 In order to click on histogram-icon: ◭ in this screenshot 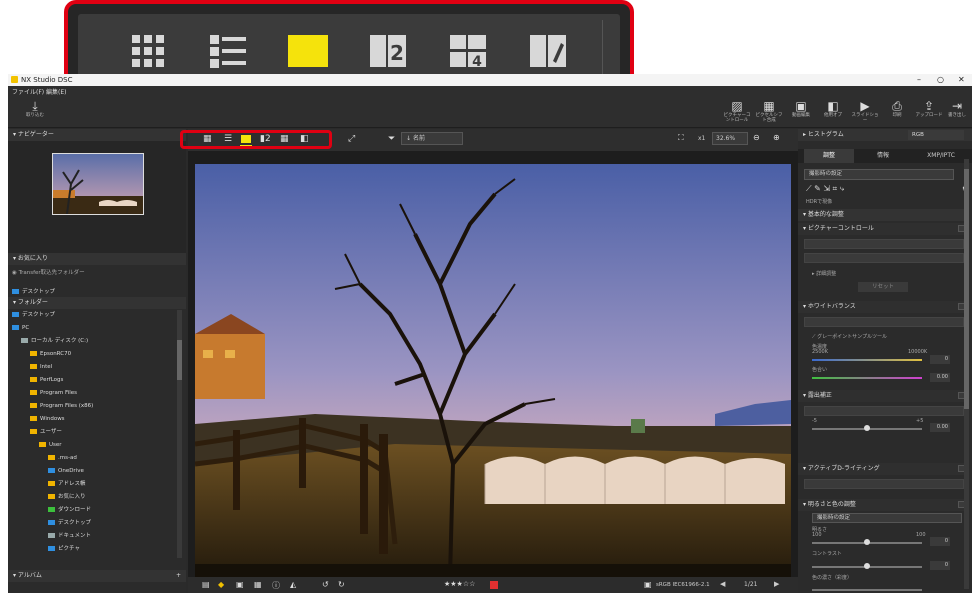, I will do `click(293, 584)`.